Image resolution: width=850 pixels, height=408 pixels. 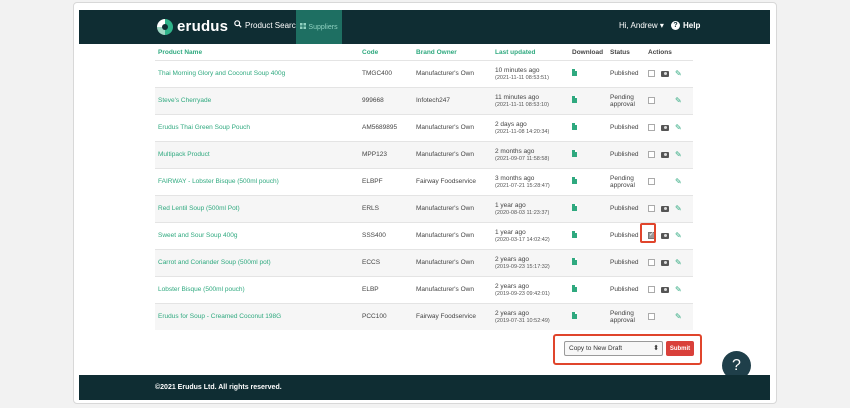 What do you see at coordinates (522, 104) in the screenshot?
I see `updated-timestamp: (2021-11-11 08:53:10)` at bounding box center [522, 104].